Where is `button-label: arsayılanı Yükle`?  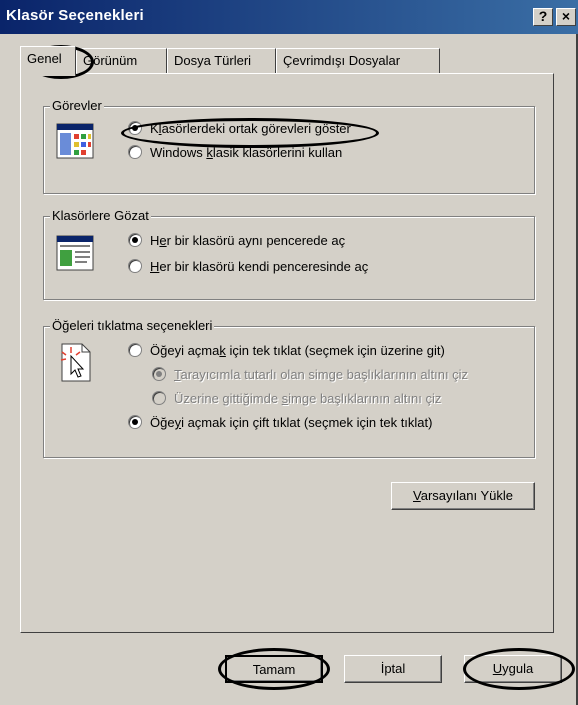
button-label: arsayılanı Yükle is located at coordinates (466, 495).